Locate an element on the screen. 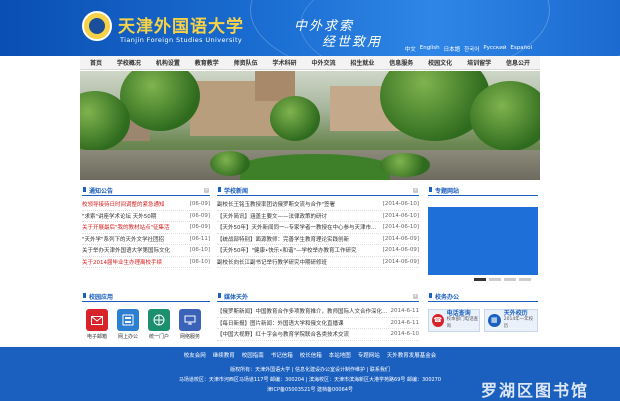 The width and height of the screenshot is (620, 401). nav-item-about: 学校概况 is located at coordinates (129, 62).